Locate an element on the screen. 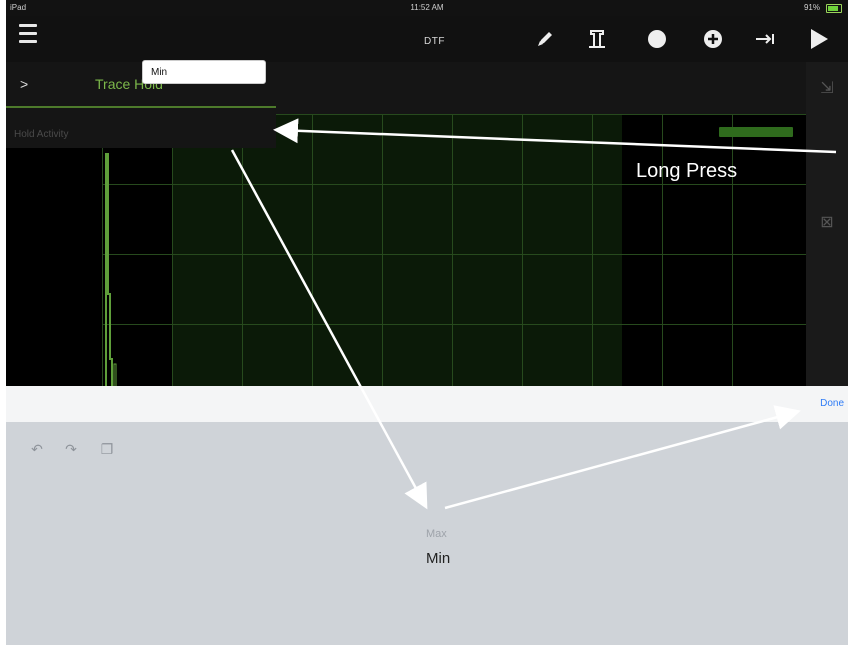  collapse-chevron-icon: > is located at coordinates (24, 84).